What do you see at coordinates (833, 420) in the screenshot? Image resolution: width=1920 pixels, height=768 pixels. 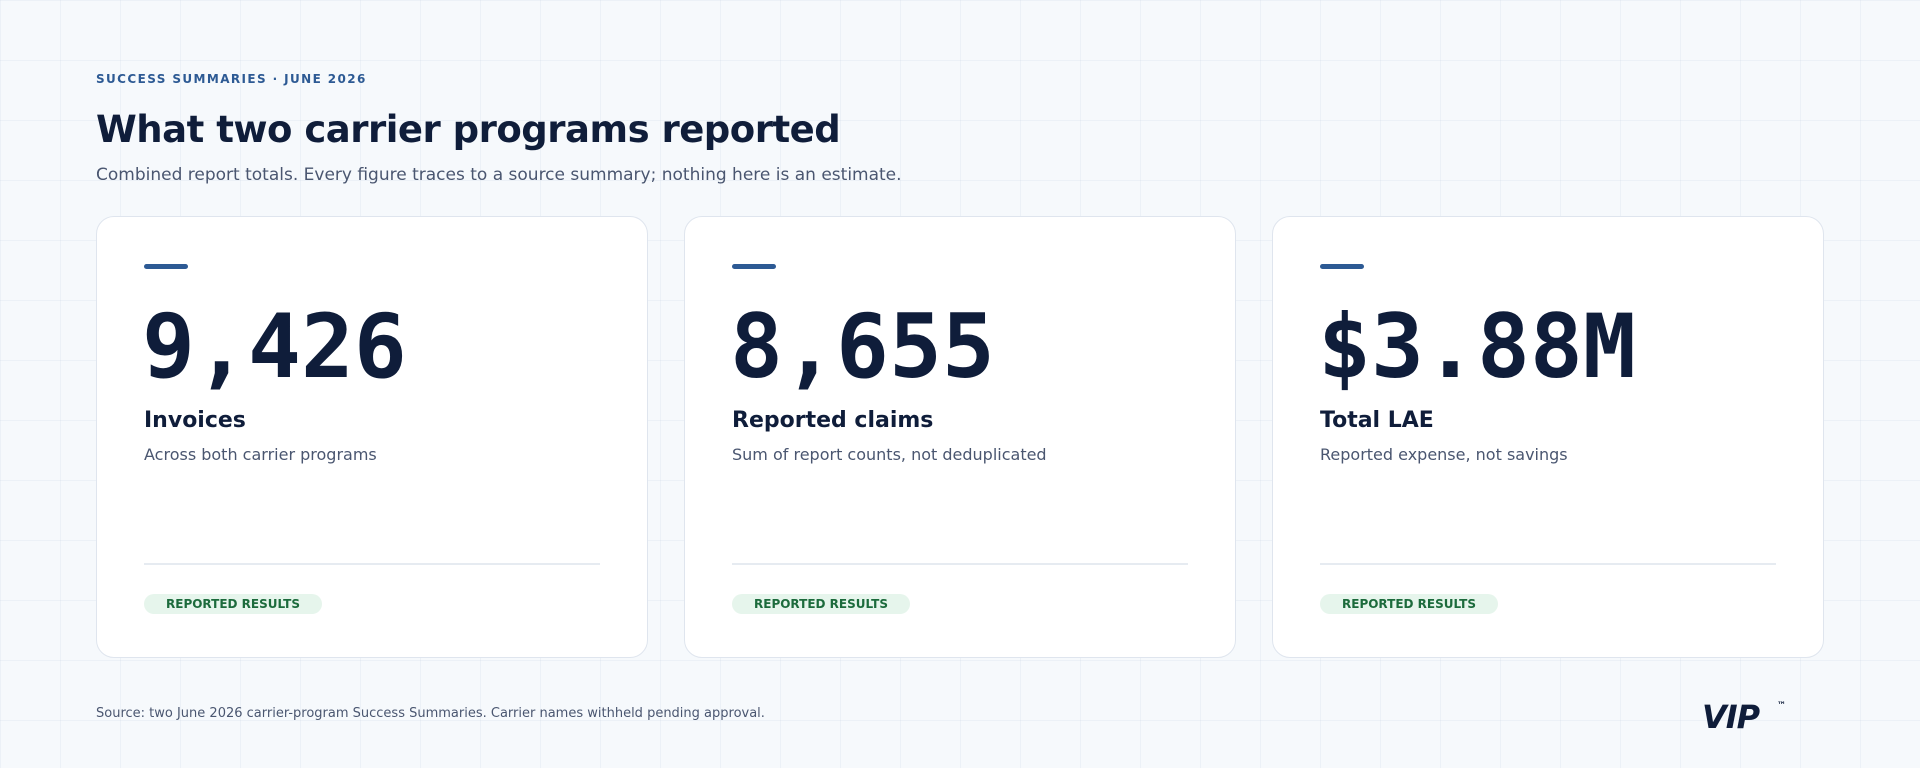 I see `metric-label: Reported claims` at bounding box center [833, 420].